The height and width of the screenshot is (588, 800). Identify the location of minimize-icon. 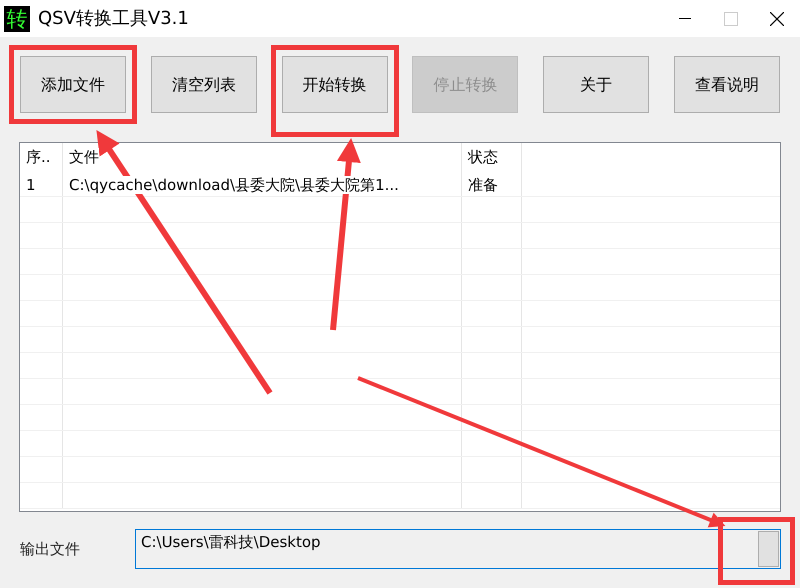
(685, 19).